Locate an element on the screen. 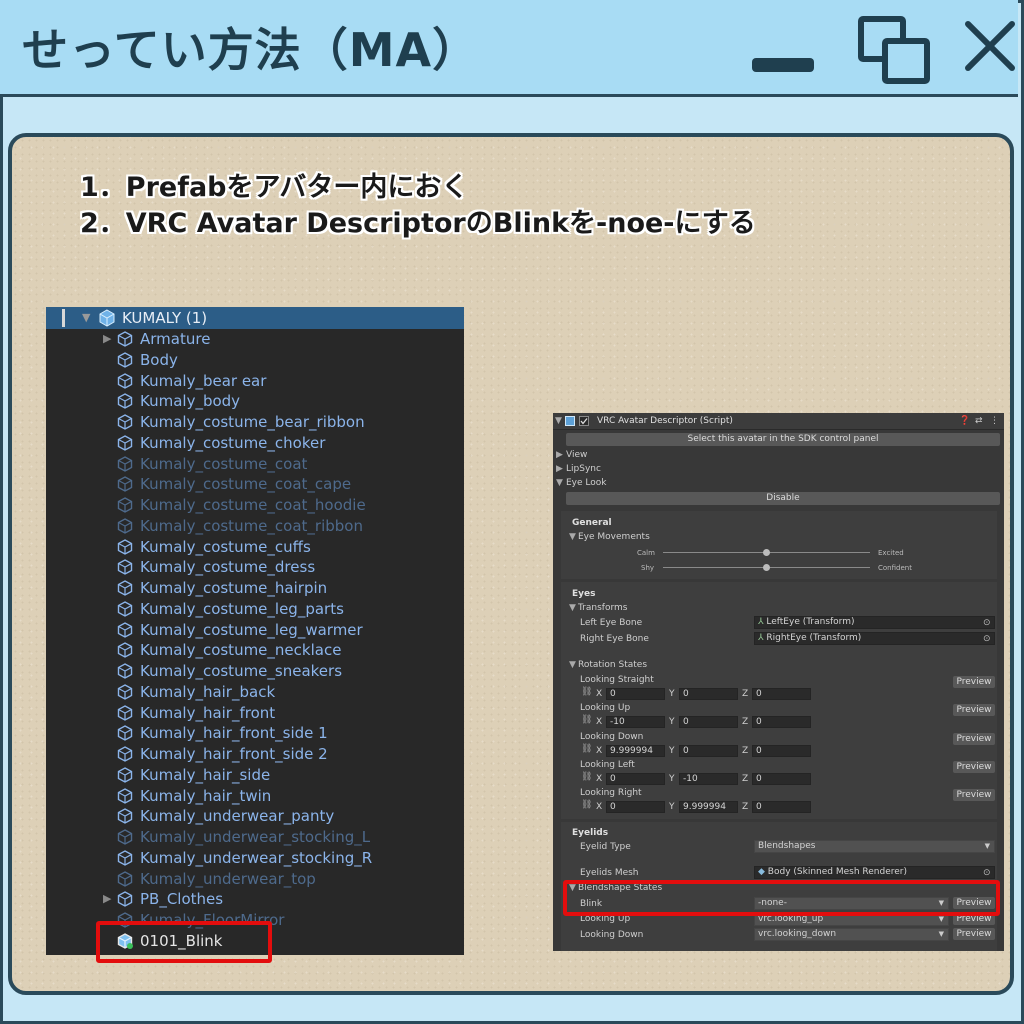  shy-confident-slider-thumb is located at coordinates (766, 567).